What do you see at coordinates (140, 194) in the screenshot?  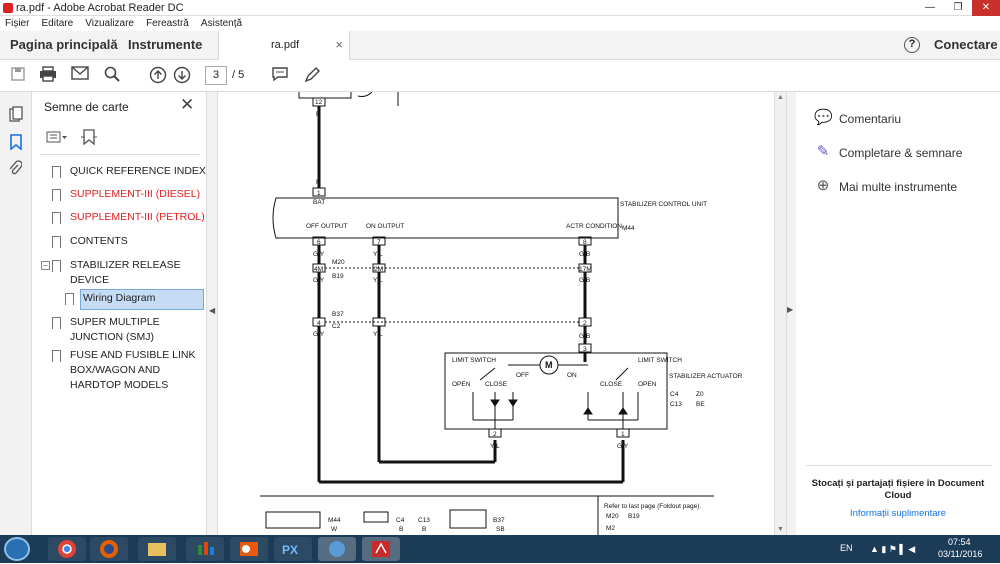 I see `bookmark-supplement-diesel: SUPPLEMENT-III (DIESEL)` at bounding box center [140, 194].